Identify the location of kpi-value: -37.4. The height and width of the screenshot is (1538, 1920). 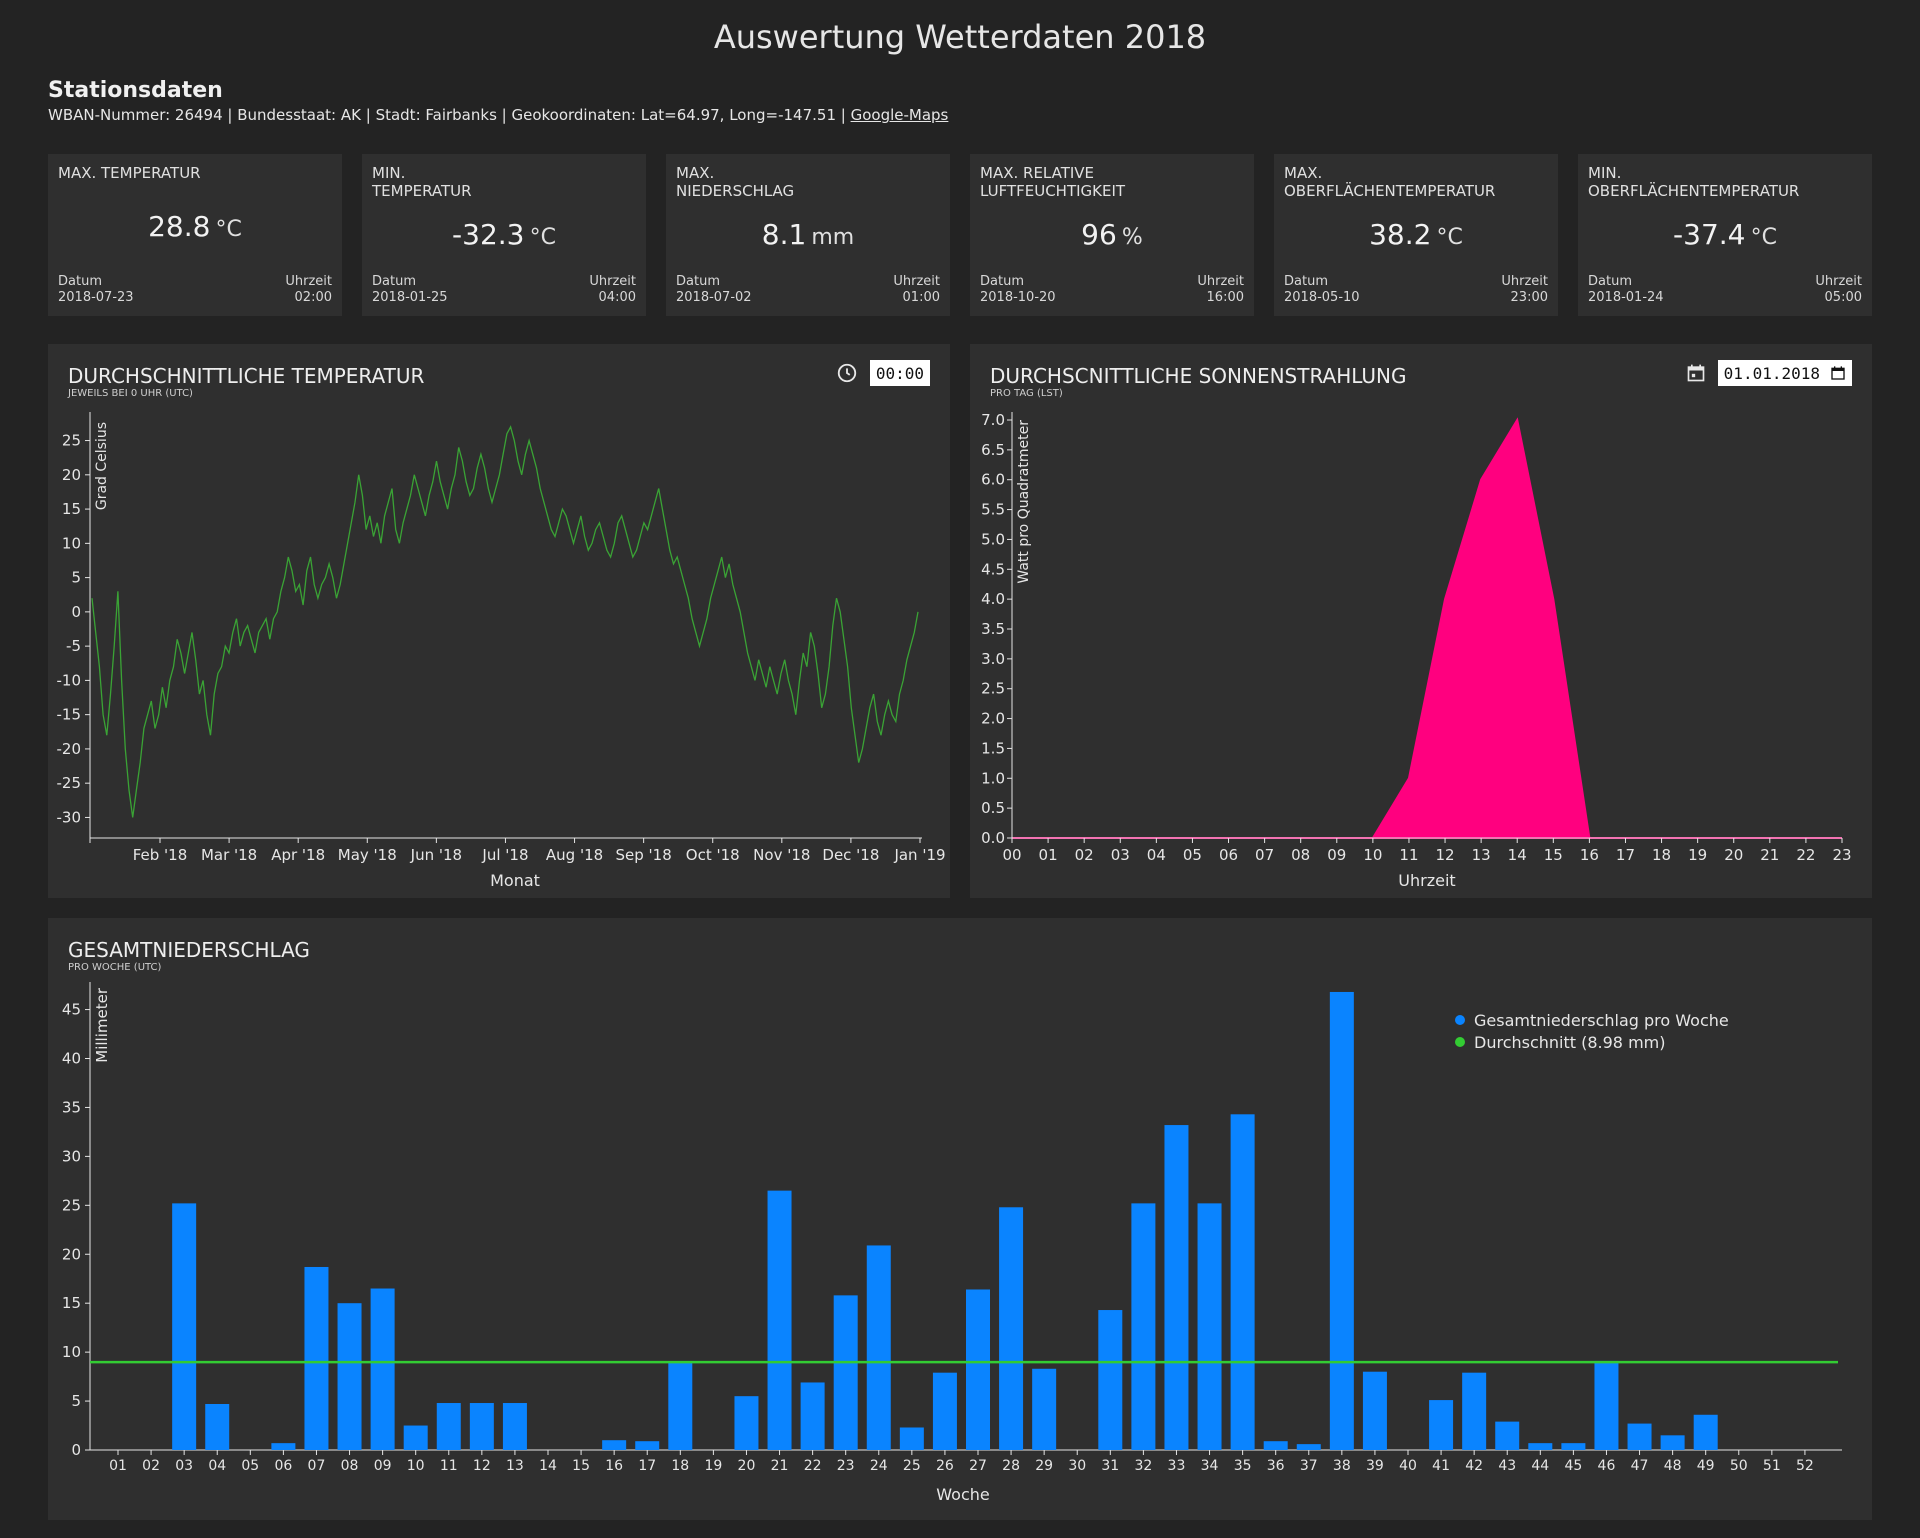
(1709, 234).